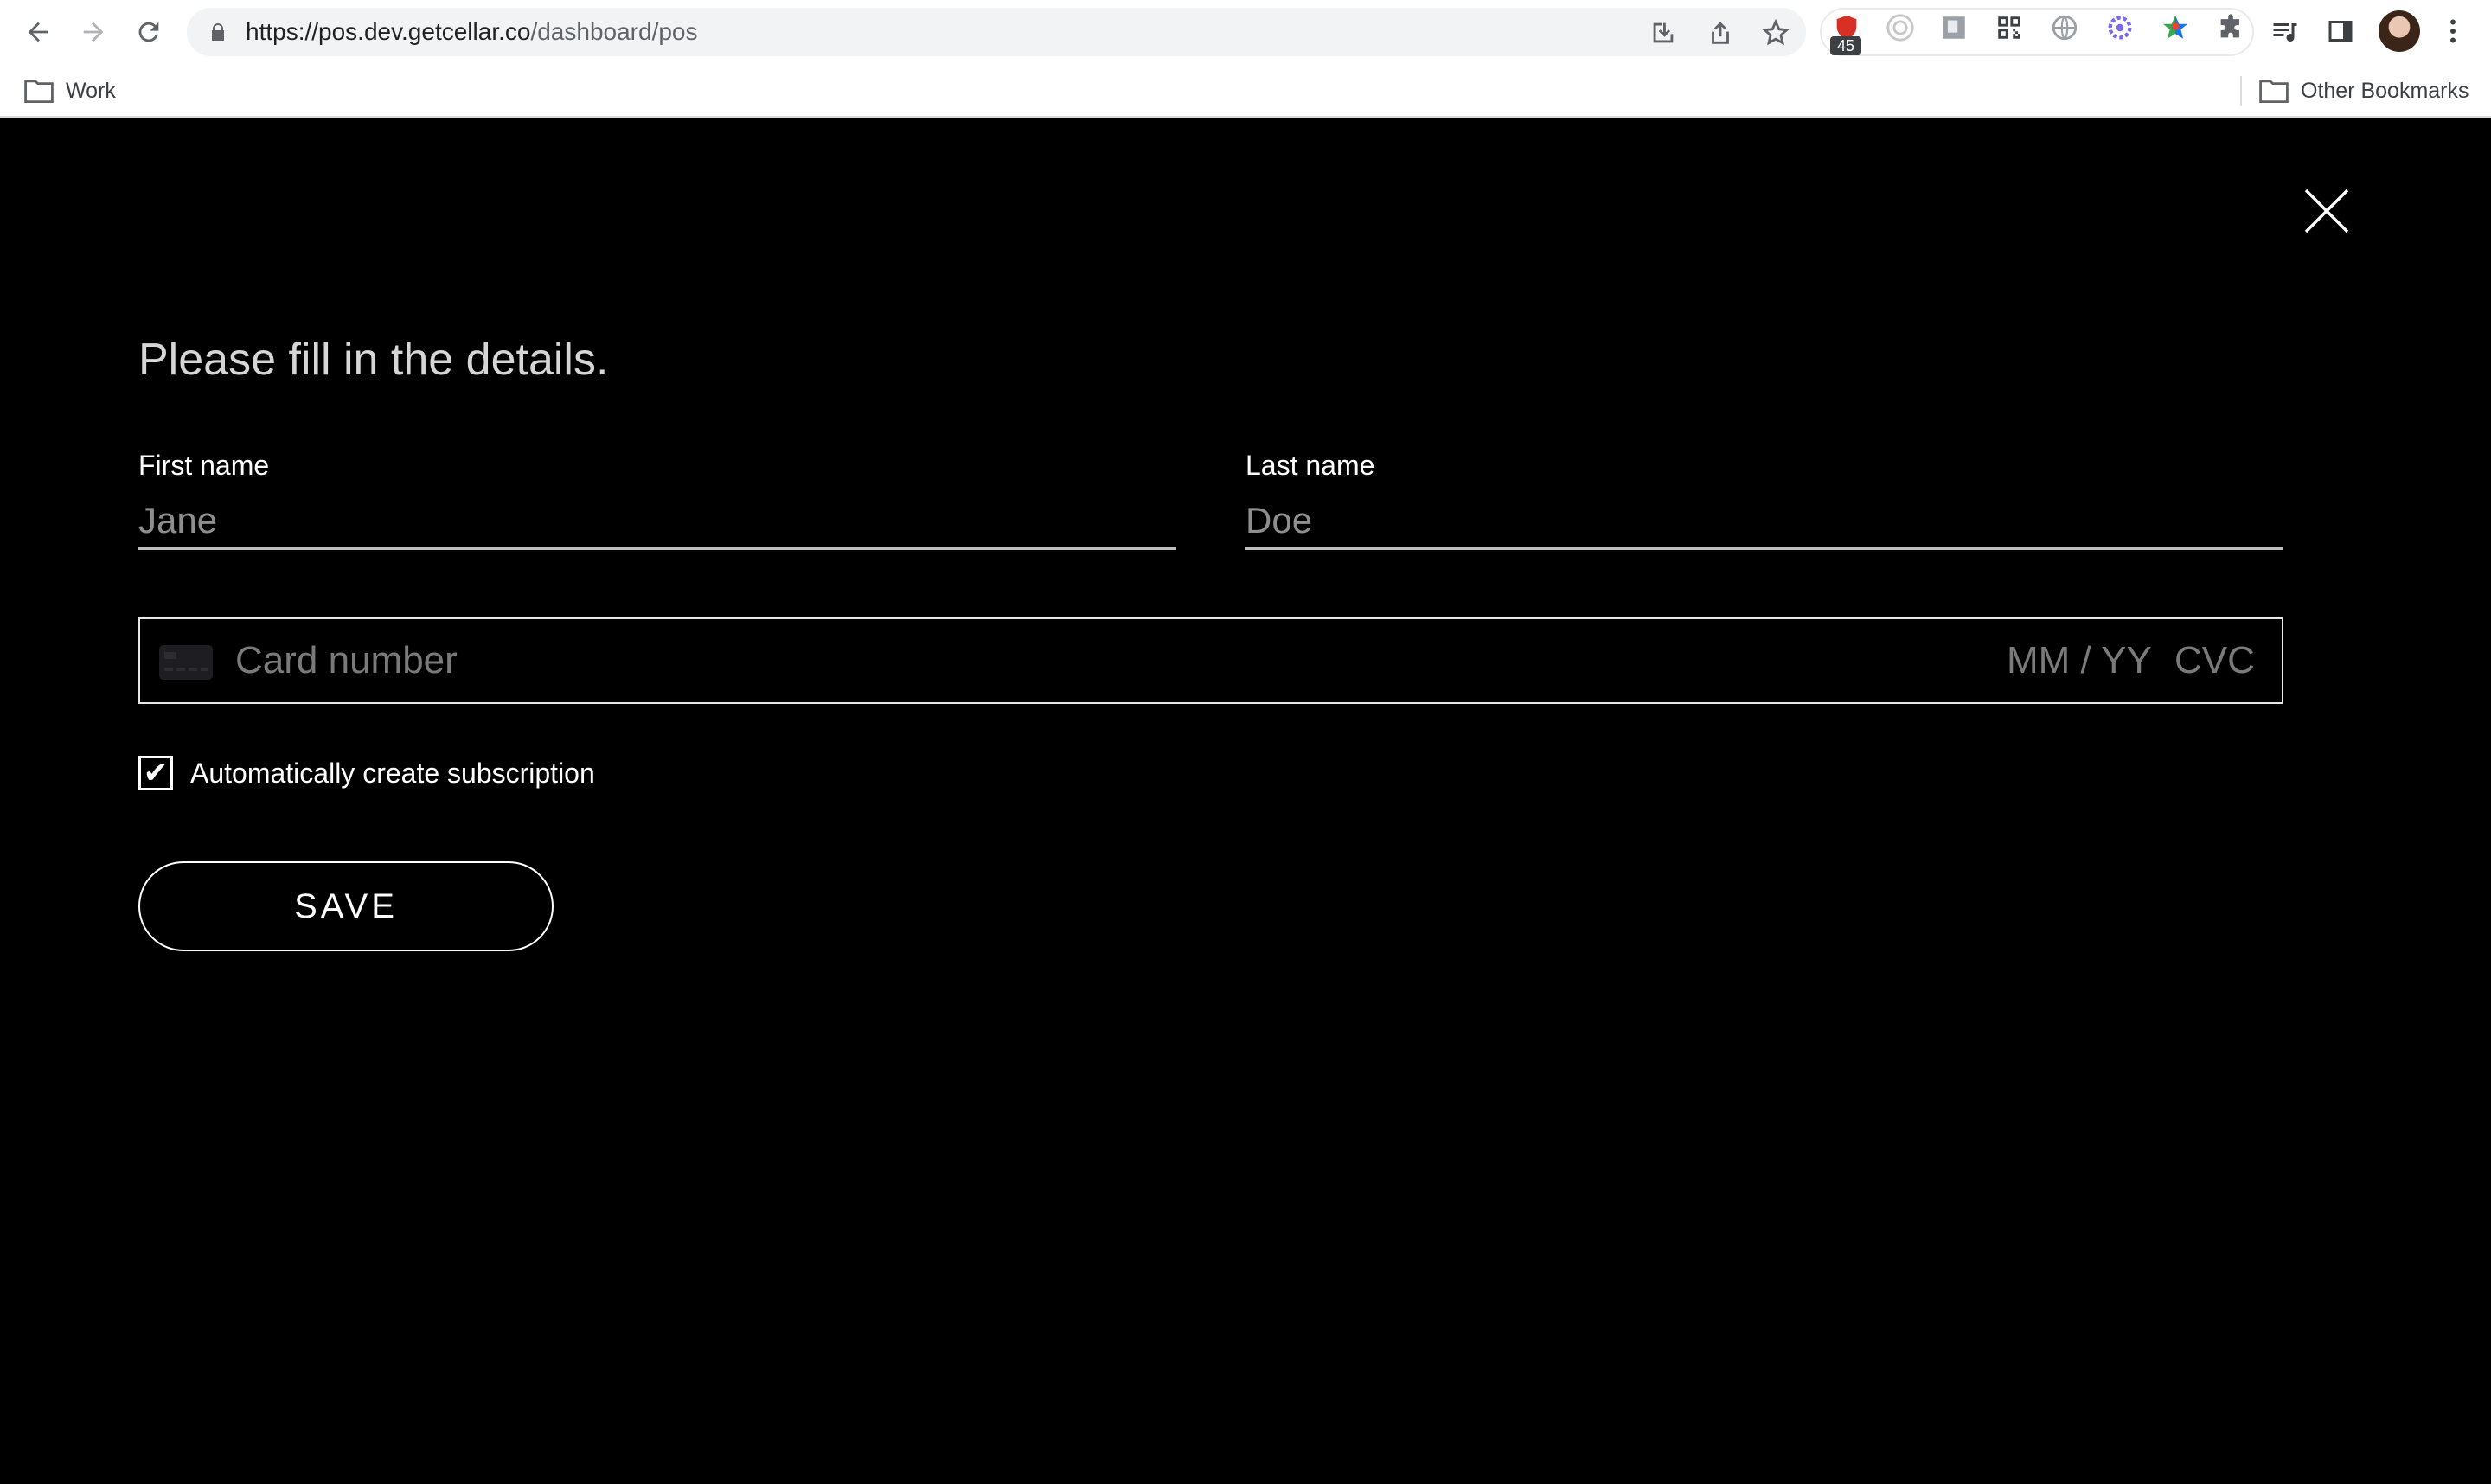 The image size is (2491, 1484). What do you see at coordinates (2175, 28) in the screenshot?
I see `colorful-star-icon` at bounding box center [2175, 28].